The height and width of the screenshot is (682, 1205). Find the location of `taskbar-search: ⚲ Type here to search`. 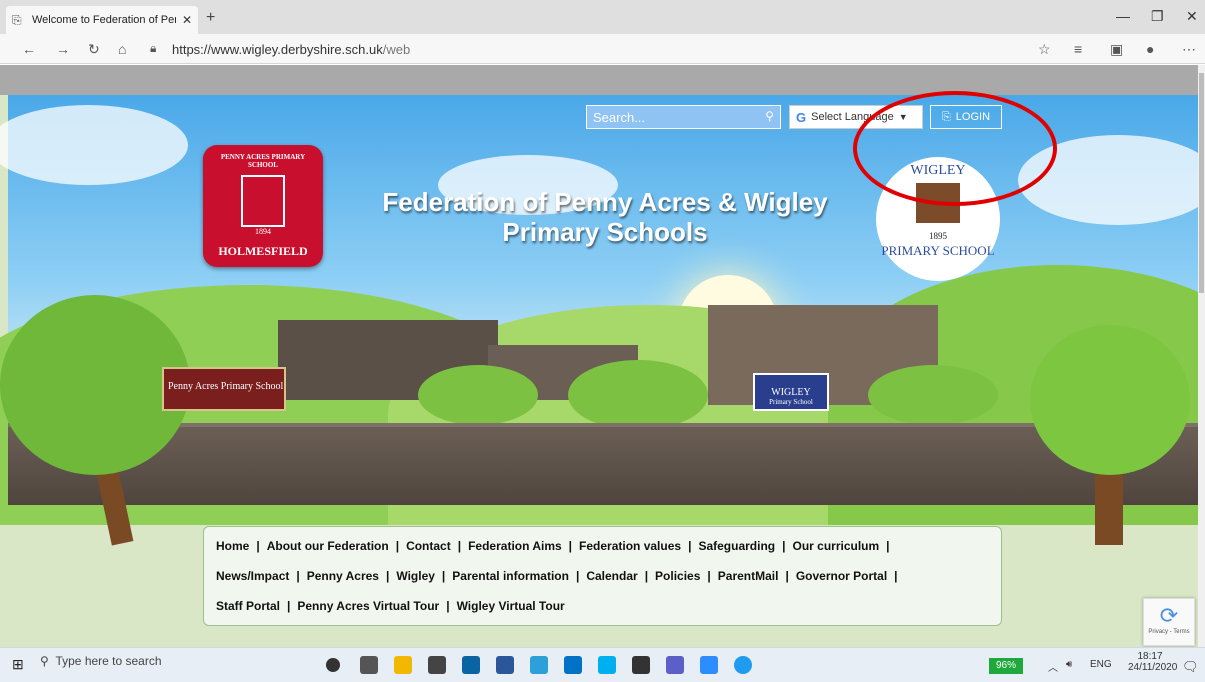

taskbar-search: ⚲ Type here to search is located at coordinates (101, 661).